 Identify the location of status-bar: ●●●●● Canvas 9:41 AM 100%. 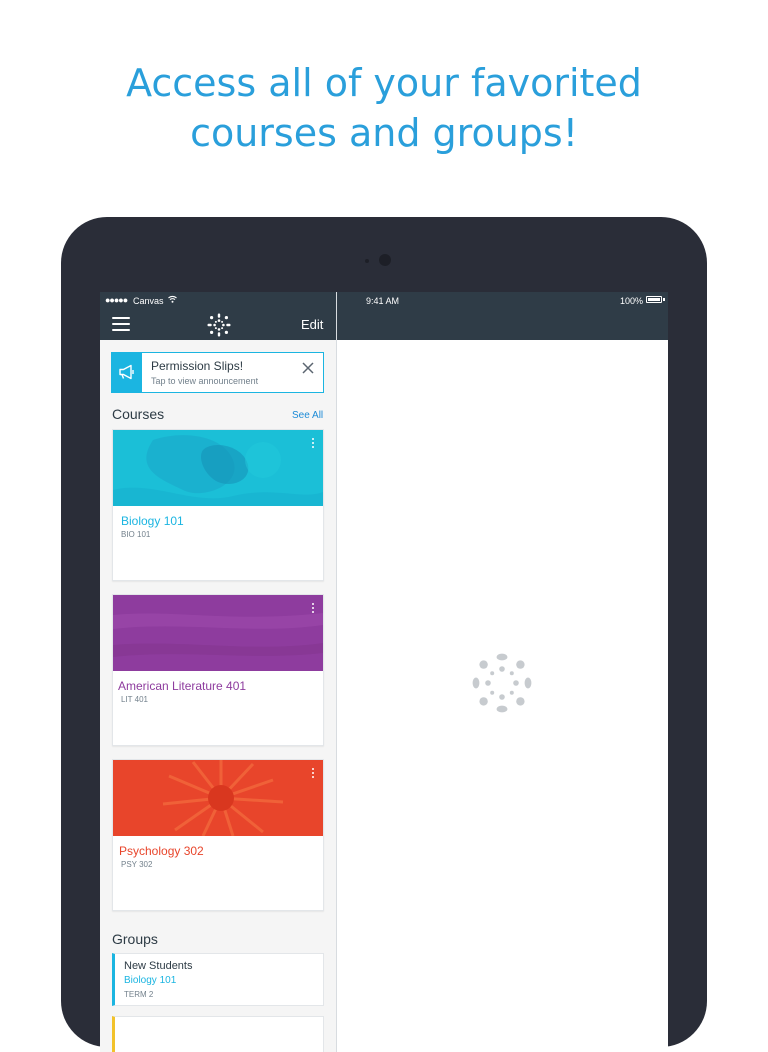
(384, 300).